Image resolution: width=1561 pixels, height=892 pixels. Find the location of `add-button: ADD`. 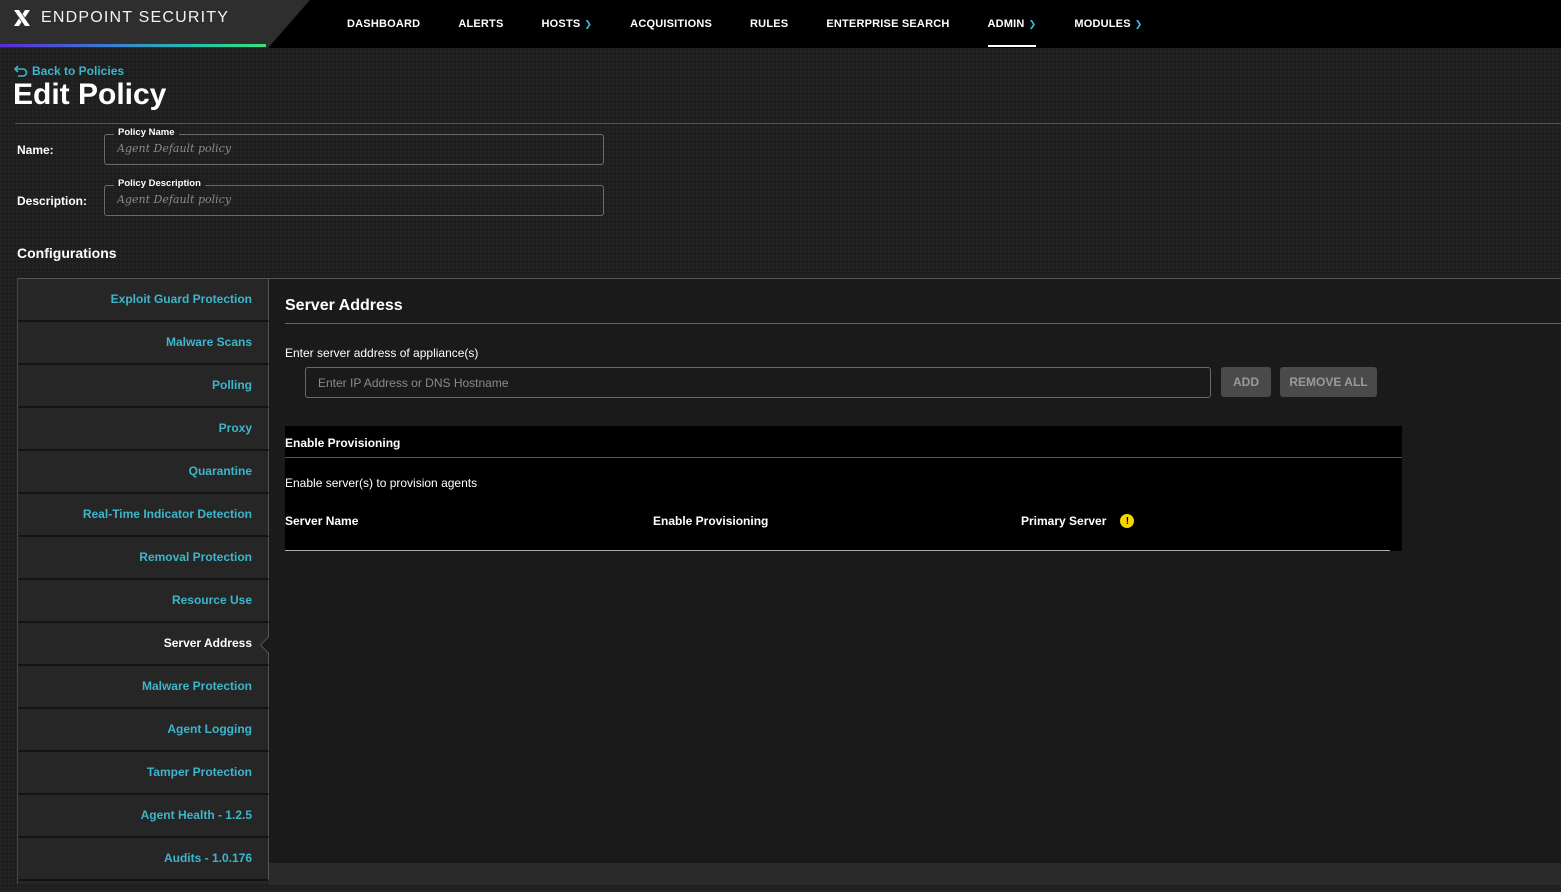

add-button: ADD is located at coordinates (1246, 382).